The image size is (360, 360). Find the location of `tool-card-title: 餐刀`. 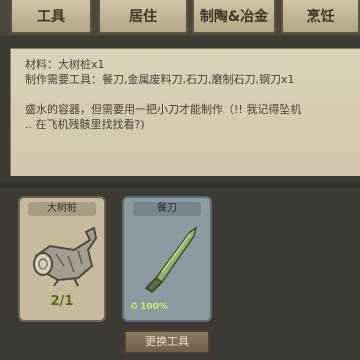

tool-card-title: 餐刀 is located at coordinates (167, 209).